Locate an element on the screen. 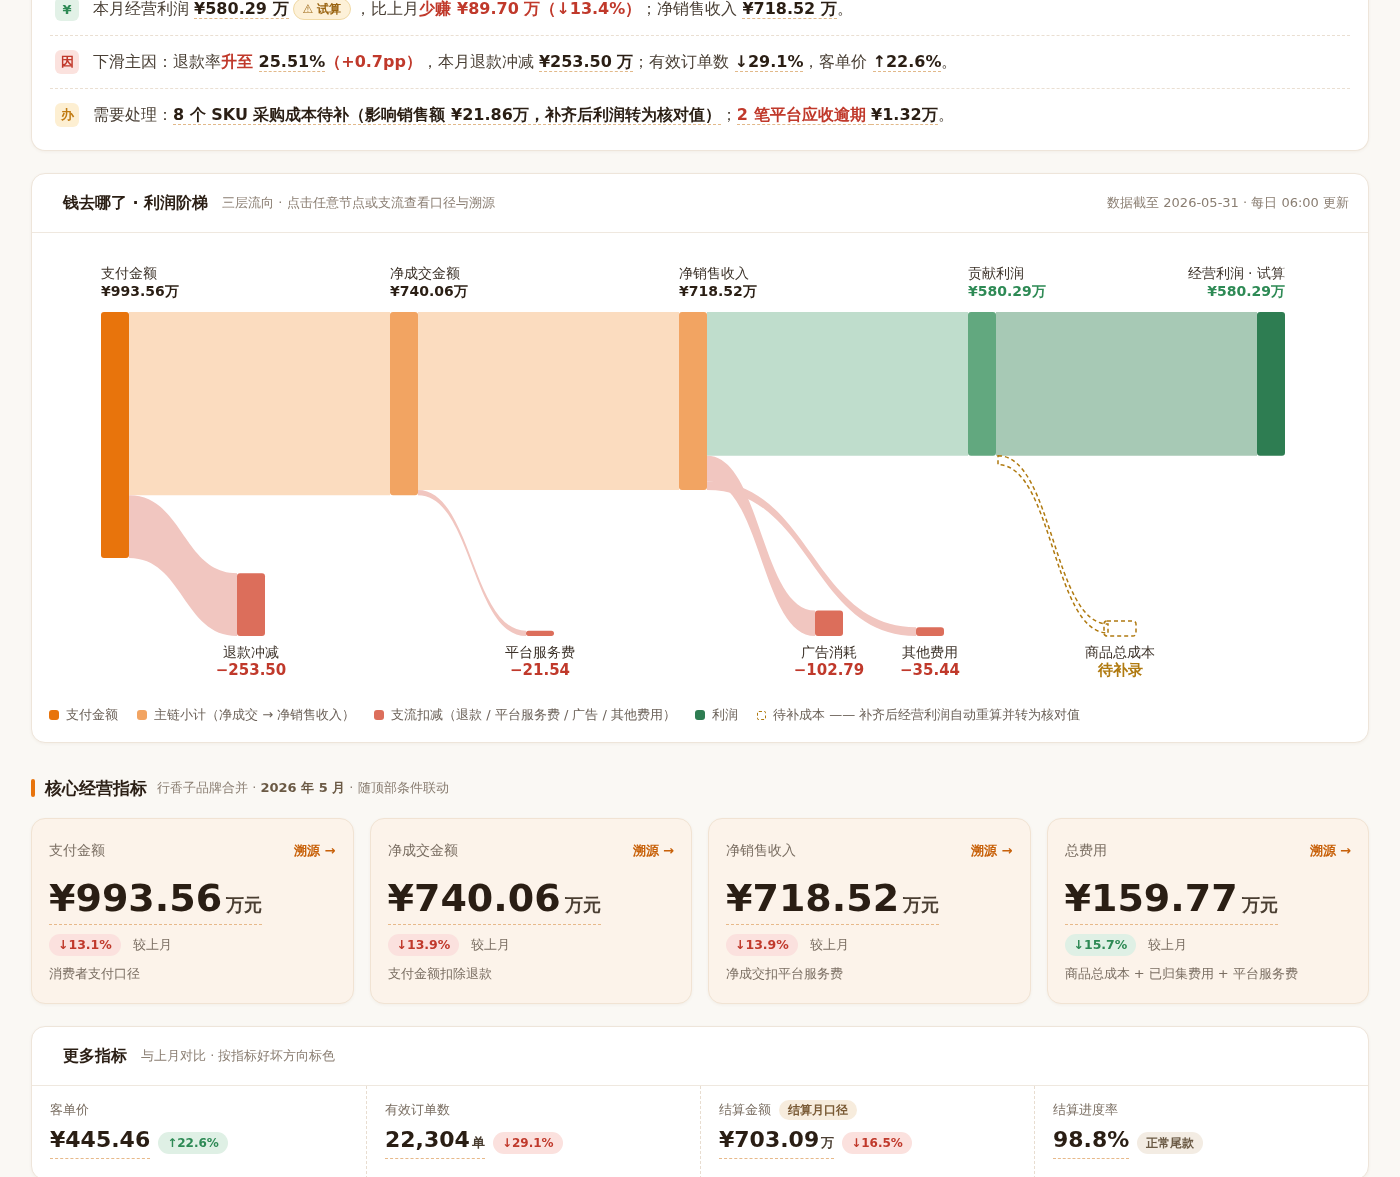 The width and height of the screenshot is (1400, 1177). node-value: ¥740.06万 is located at coordinates (429, 291).